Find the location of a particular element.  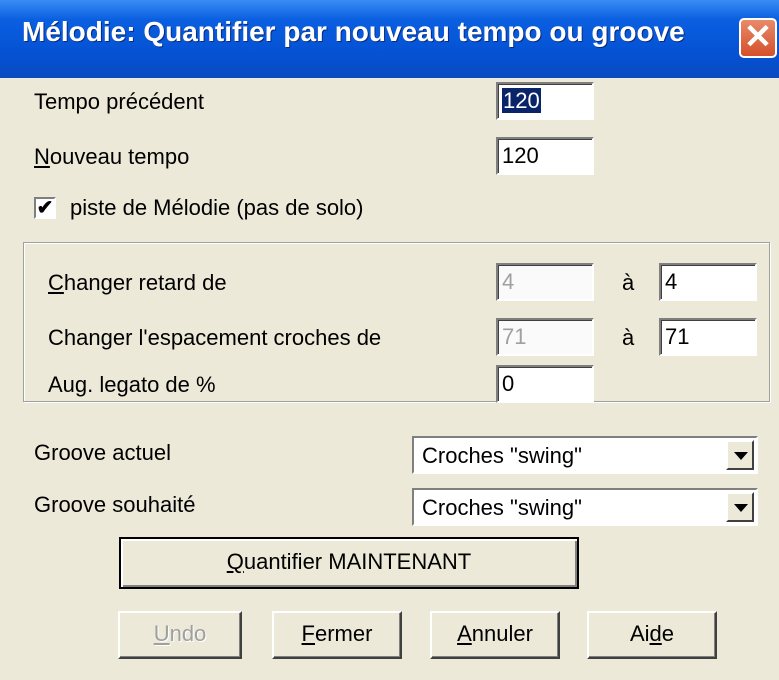

delay-label-text: hanger retard de is located at coordinates (145, 282).